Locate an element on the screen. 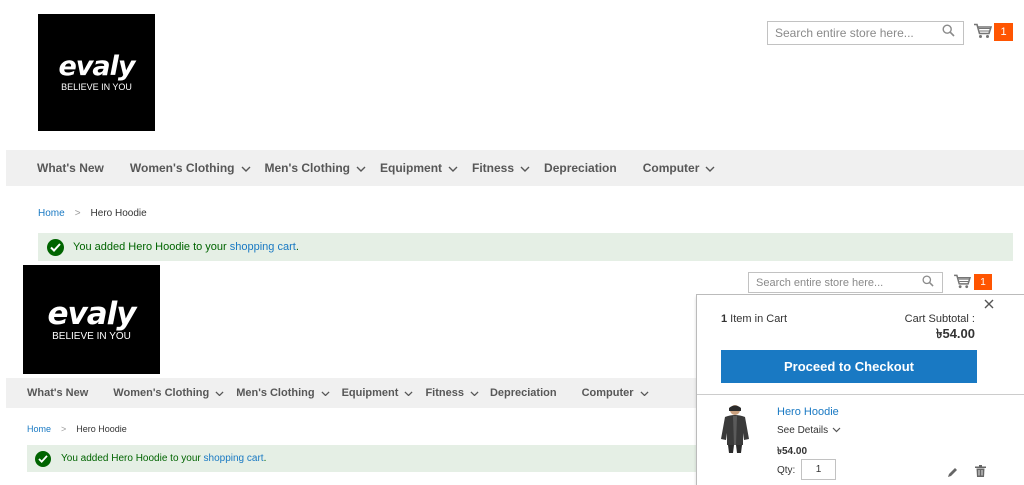 This screenshot has width=1024, height=485. subtotal-label: Cart Subtotal : is located at coordinates (939, 319).